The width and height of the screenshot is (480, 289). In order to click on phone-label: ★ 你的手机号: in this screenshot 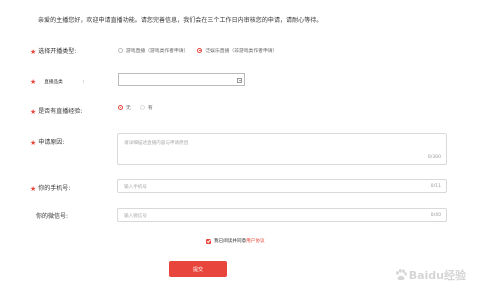, I will do `click(50, 189)`.